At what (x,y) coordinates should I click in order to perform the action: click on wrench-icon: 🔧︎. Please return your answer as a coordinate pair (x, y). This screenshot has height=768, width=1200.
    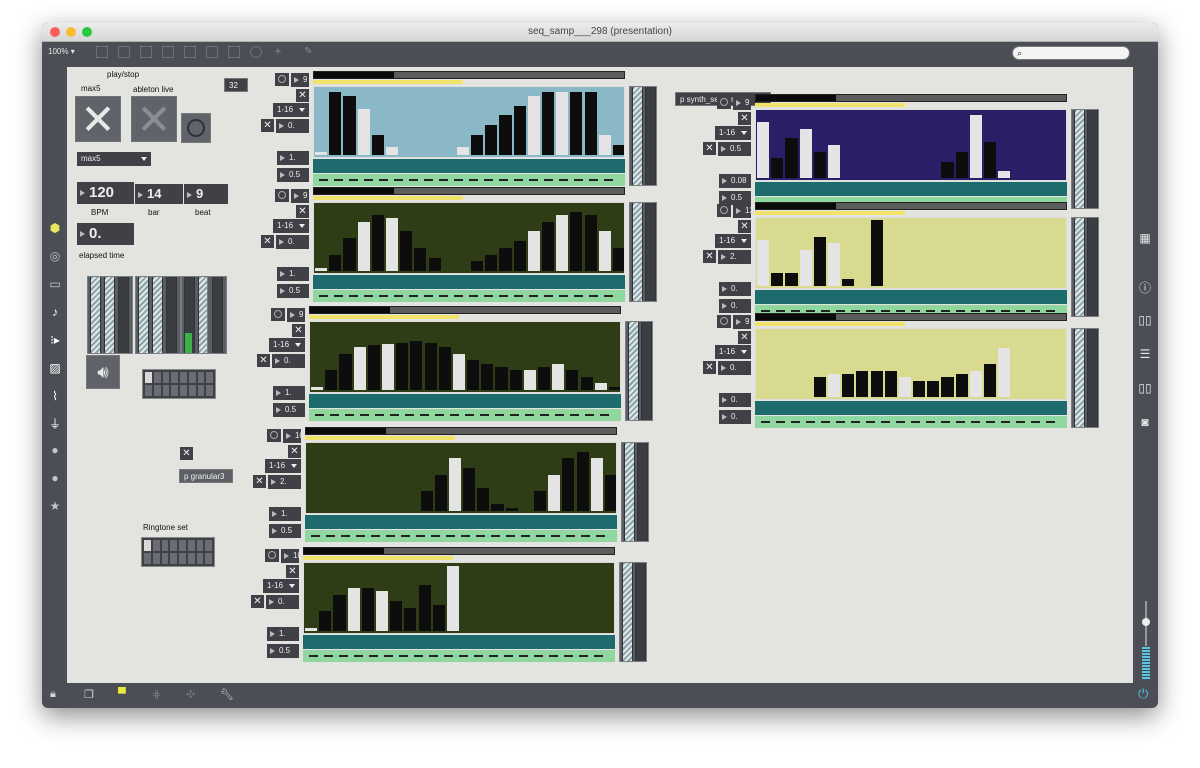
    Looking at the image, I should click on (227, 694).